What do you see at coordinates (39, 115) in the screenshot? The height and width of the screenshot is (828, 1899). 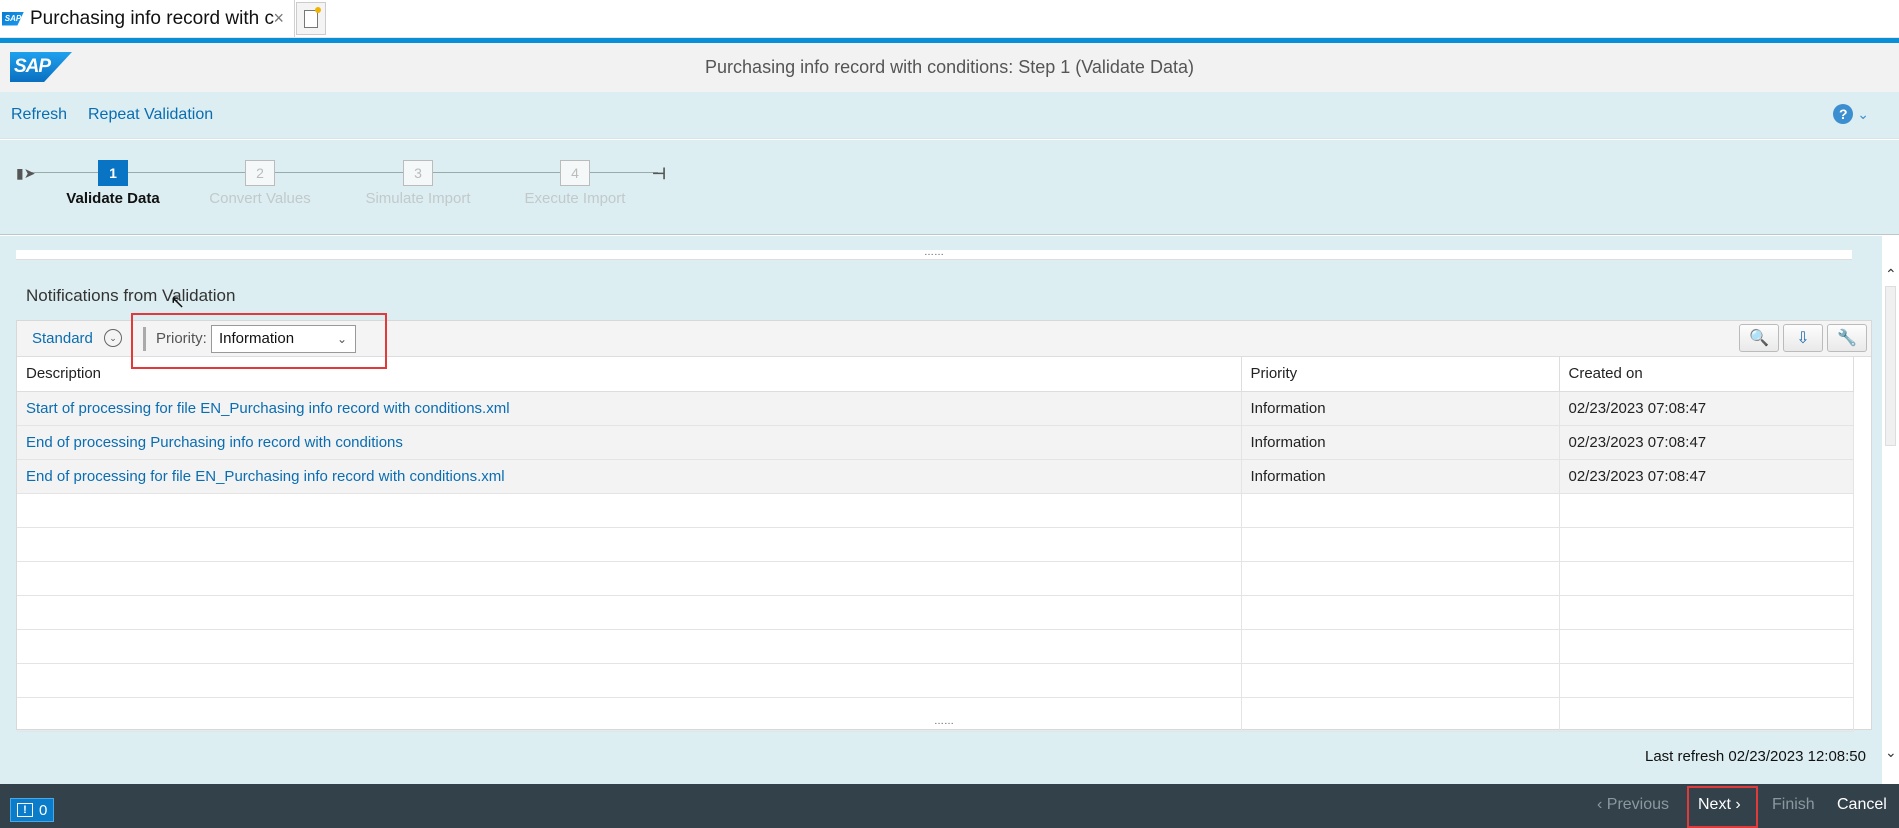 I see `refresh-button: Refresh` at bounding box center [39, 115].